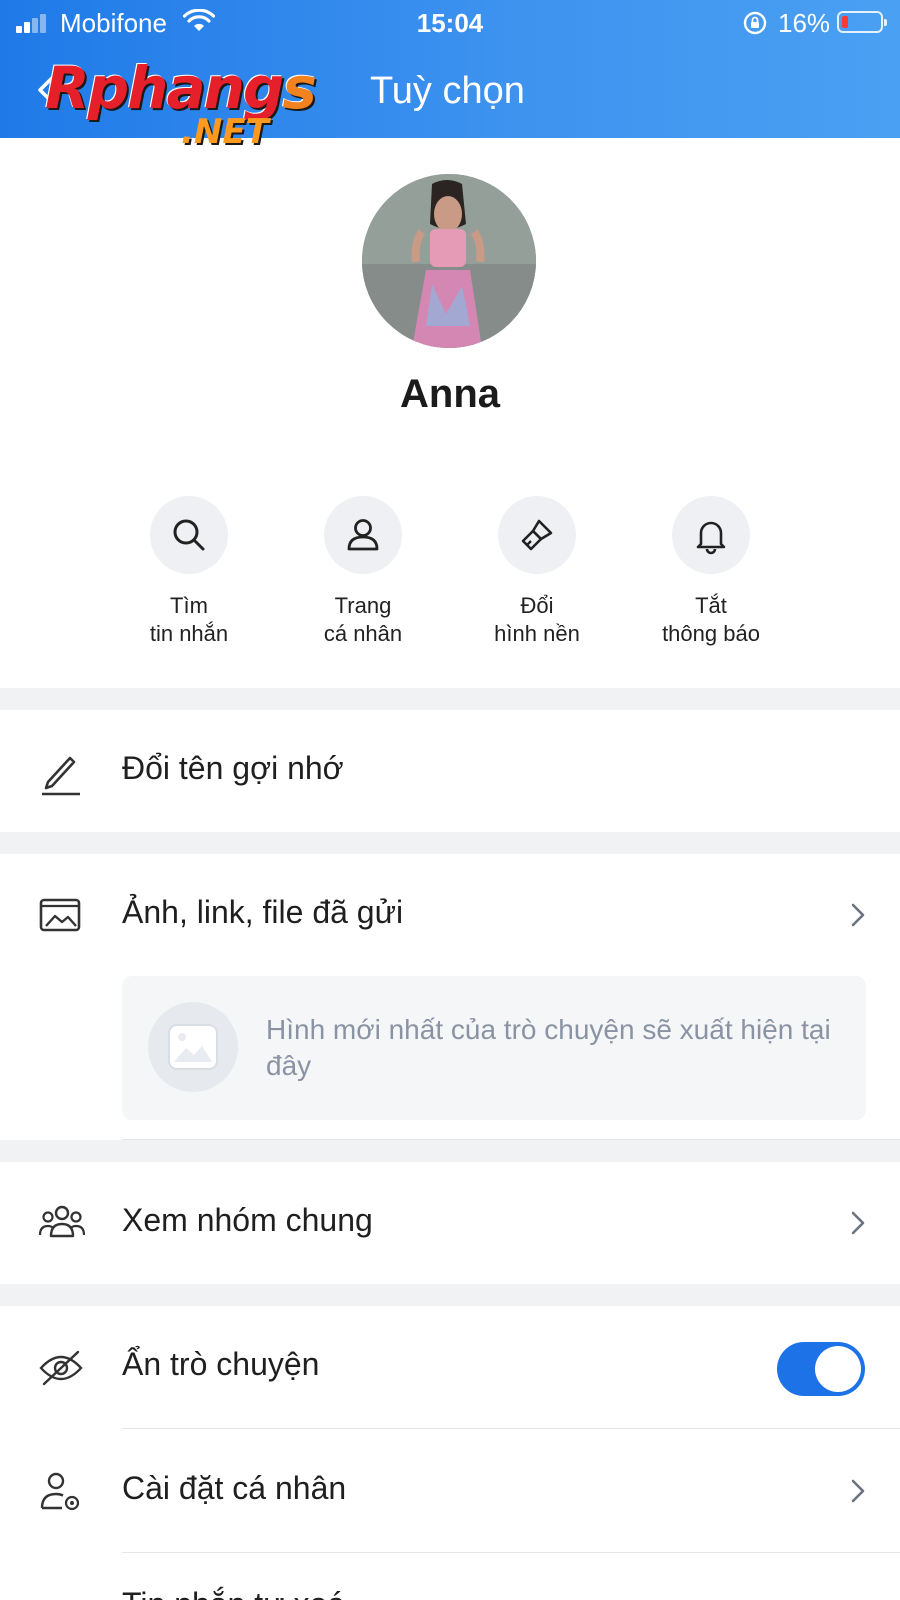 This screenshot has width=900, height=1600. What do you see at coordinates (450, 771) in the screenshot?
I see `rename-row: Đổi tên gợi nhớ` at bounding box center [450, 771].